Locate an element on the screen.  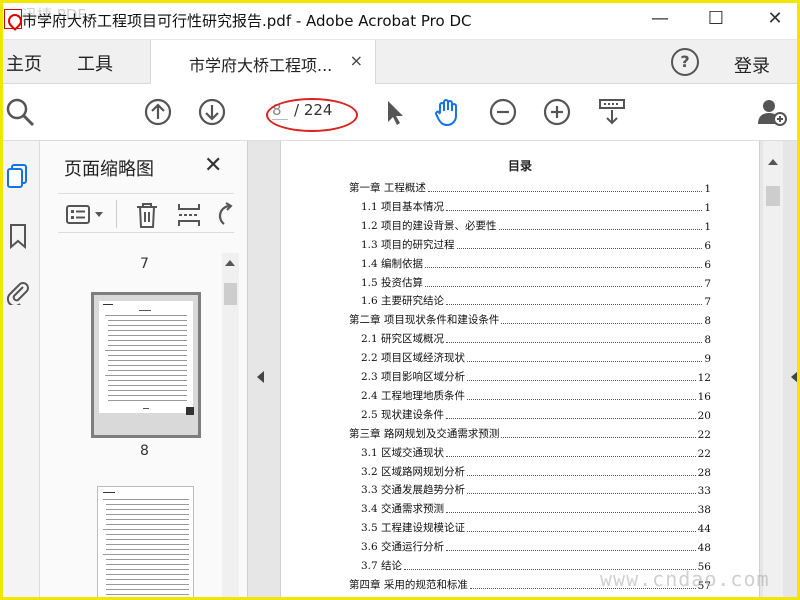
document-scroll-up-icon is located at coordinates (773, 162).